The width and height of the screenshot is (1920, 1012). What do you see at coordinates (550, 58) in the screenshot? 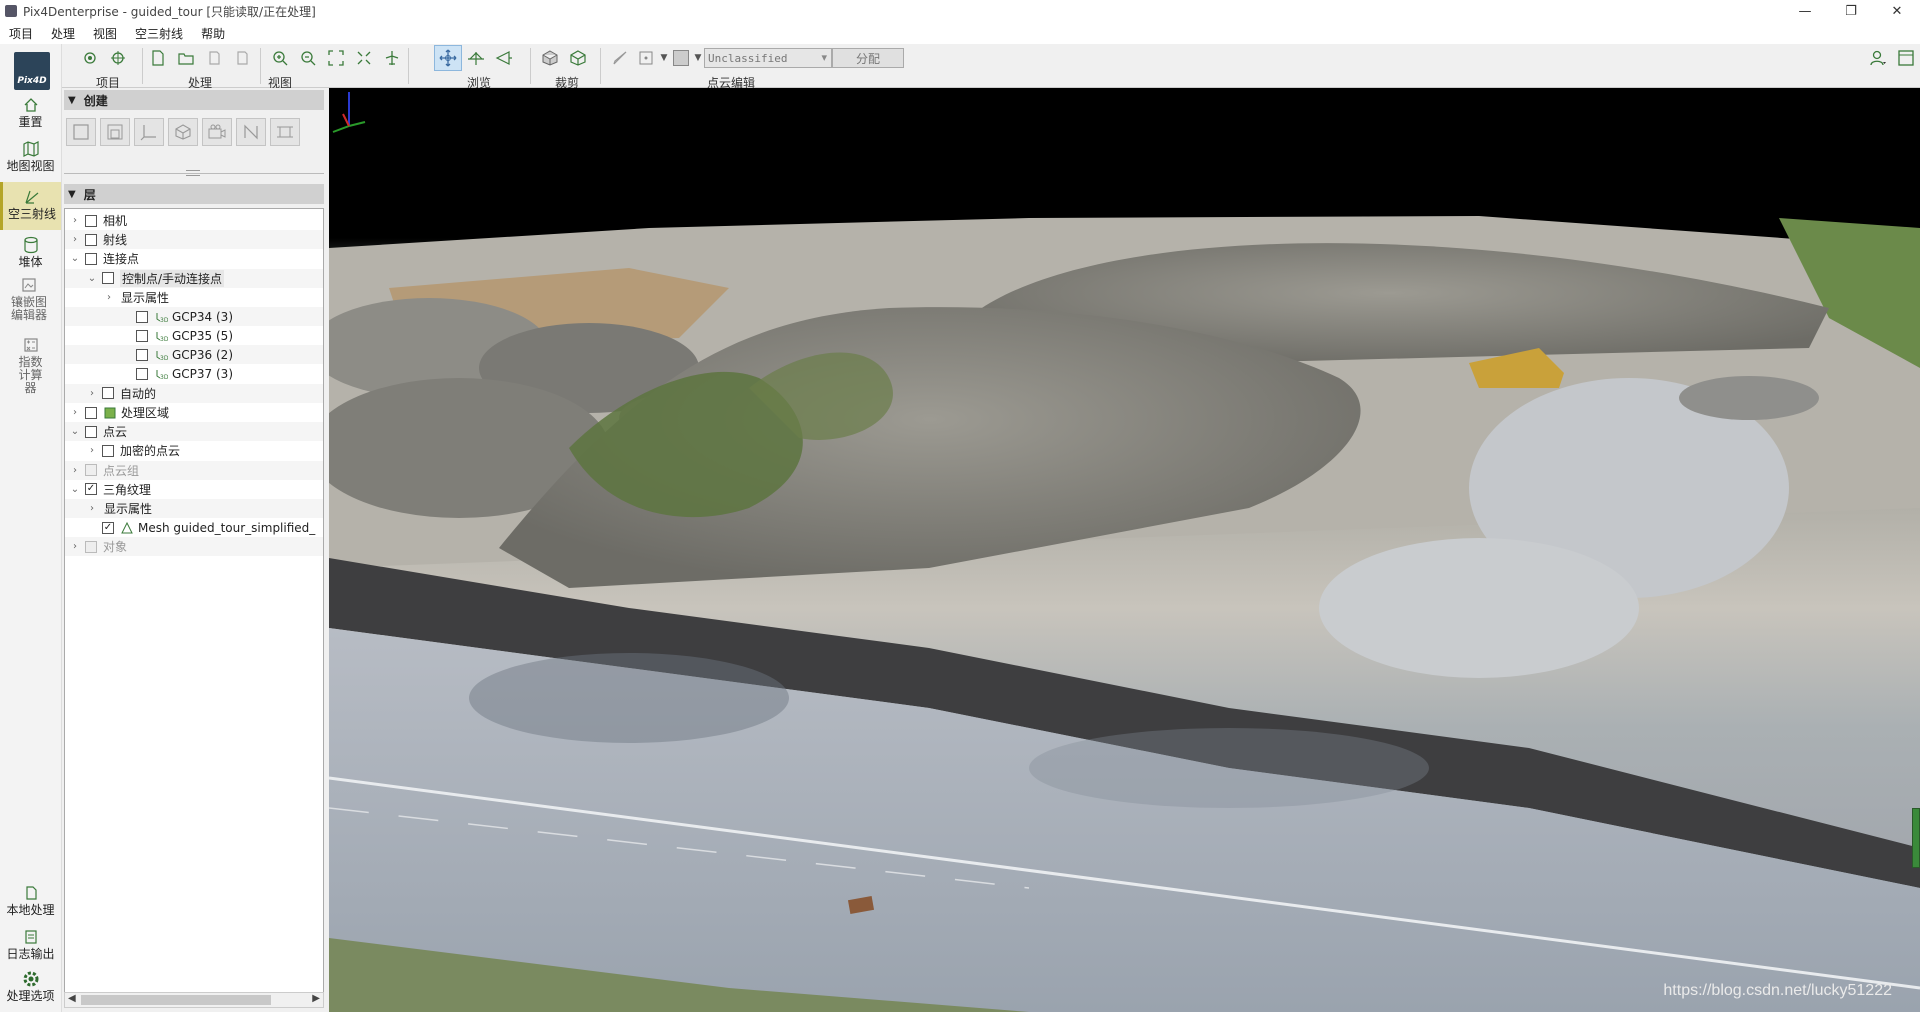
I see `clip-box-icon` at bounding box center [550, 58].